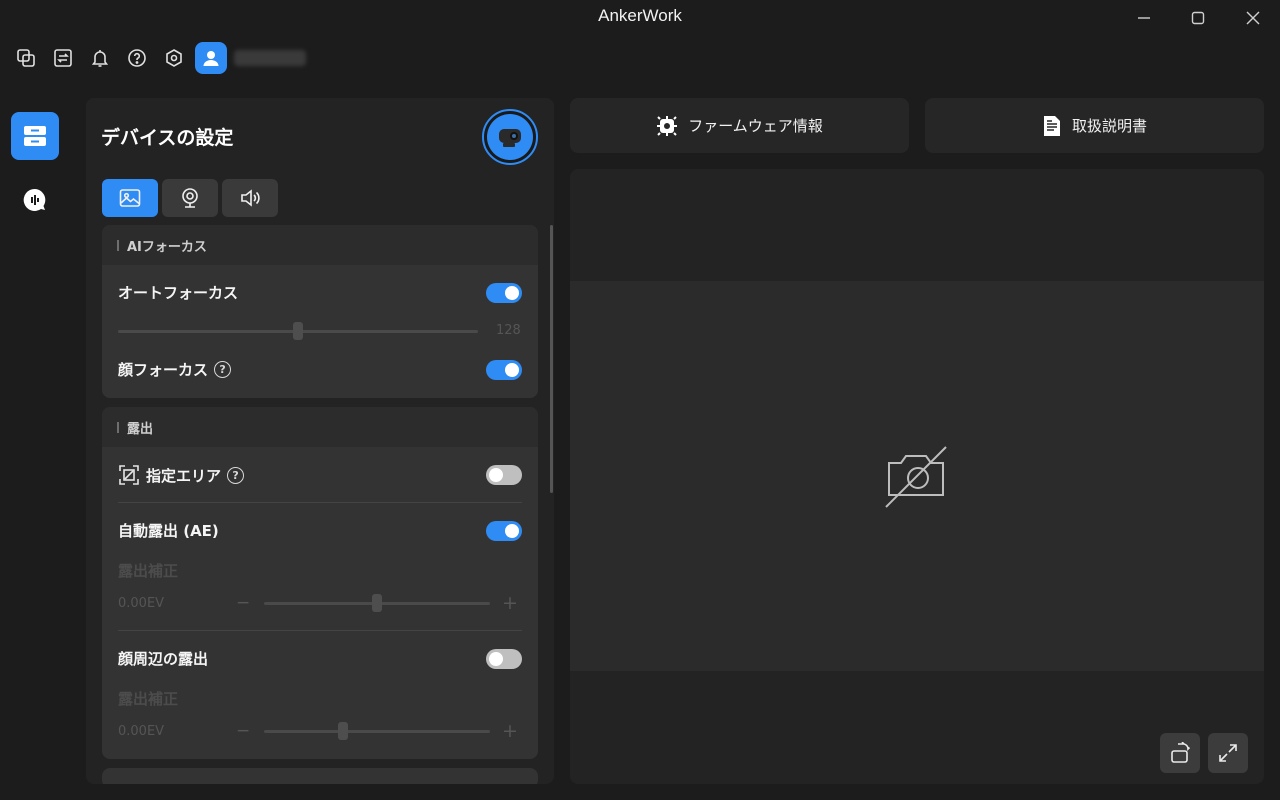 The height and width of the screenshot is (800, 1280). Describe the element at coordinates (243, 603) in the screenshot. I see `exposure-minus-button: −` at that location.